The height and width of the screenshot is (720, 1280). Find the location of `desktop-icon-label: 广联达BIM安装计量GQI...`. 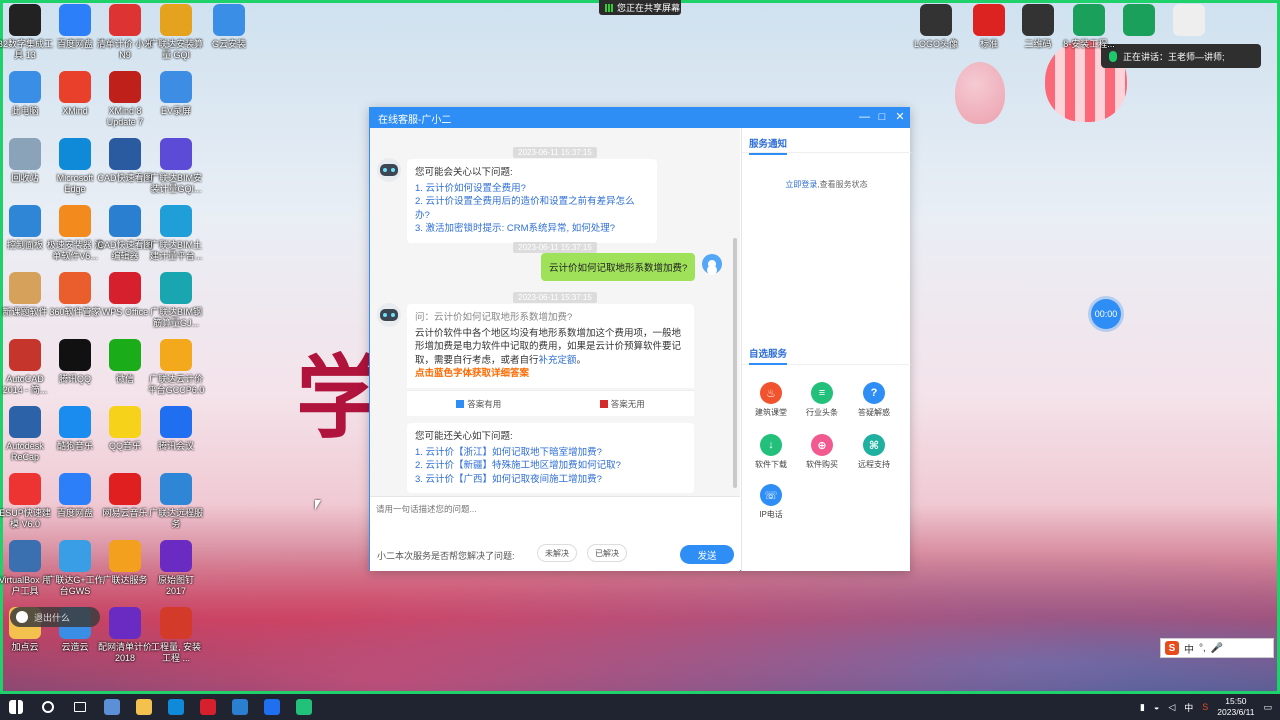

desktop-icon-label: 广联达BIM安装计量GQI... is located at coordinates (175, 183).